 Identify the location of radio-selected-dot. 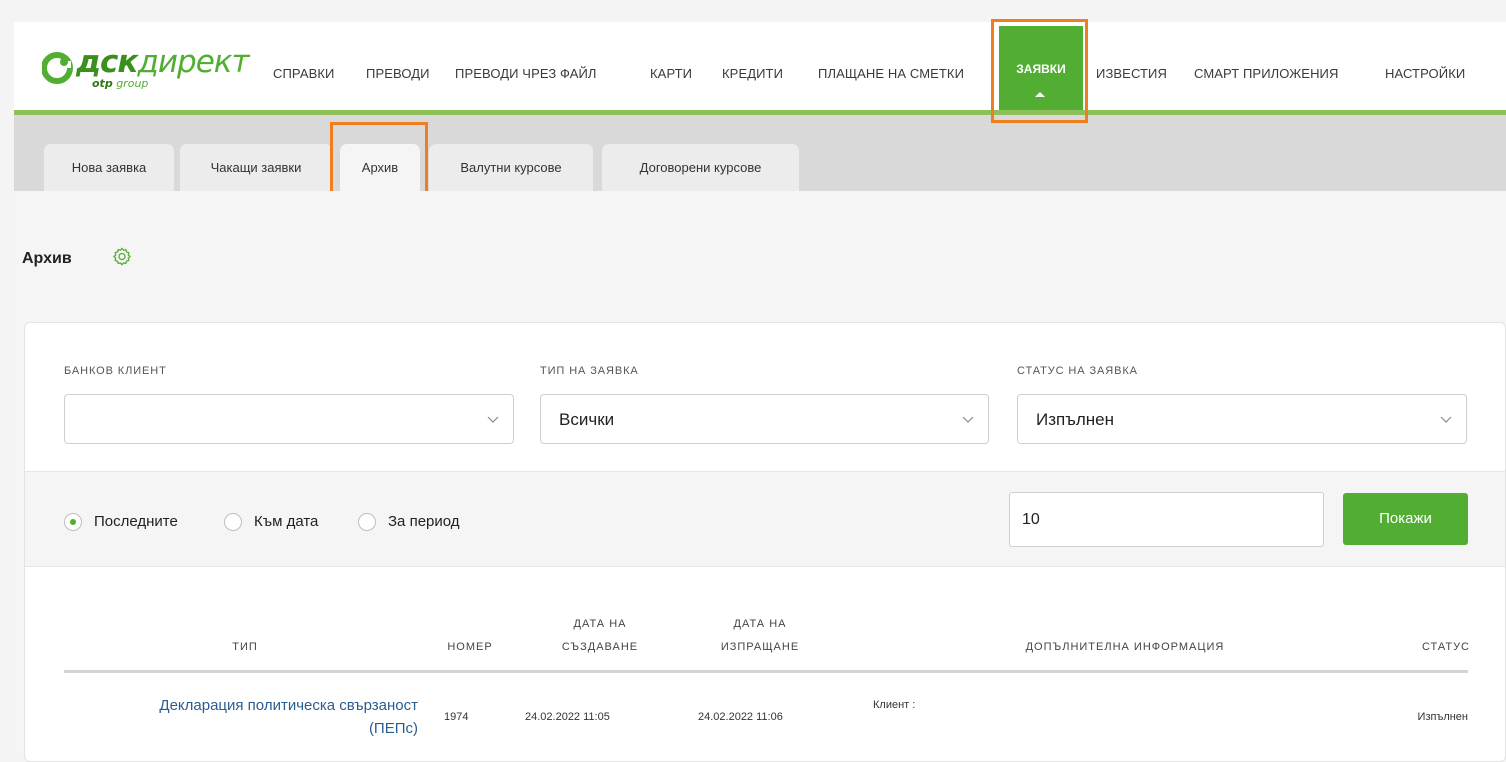
(73, 522).